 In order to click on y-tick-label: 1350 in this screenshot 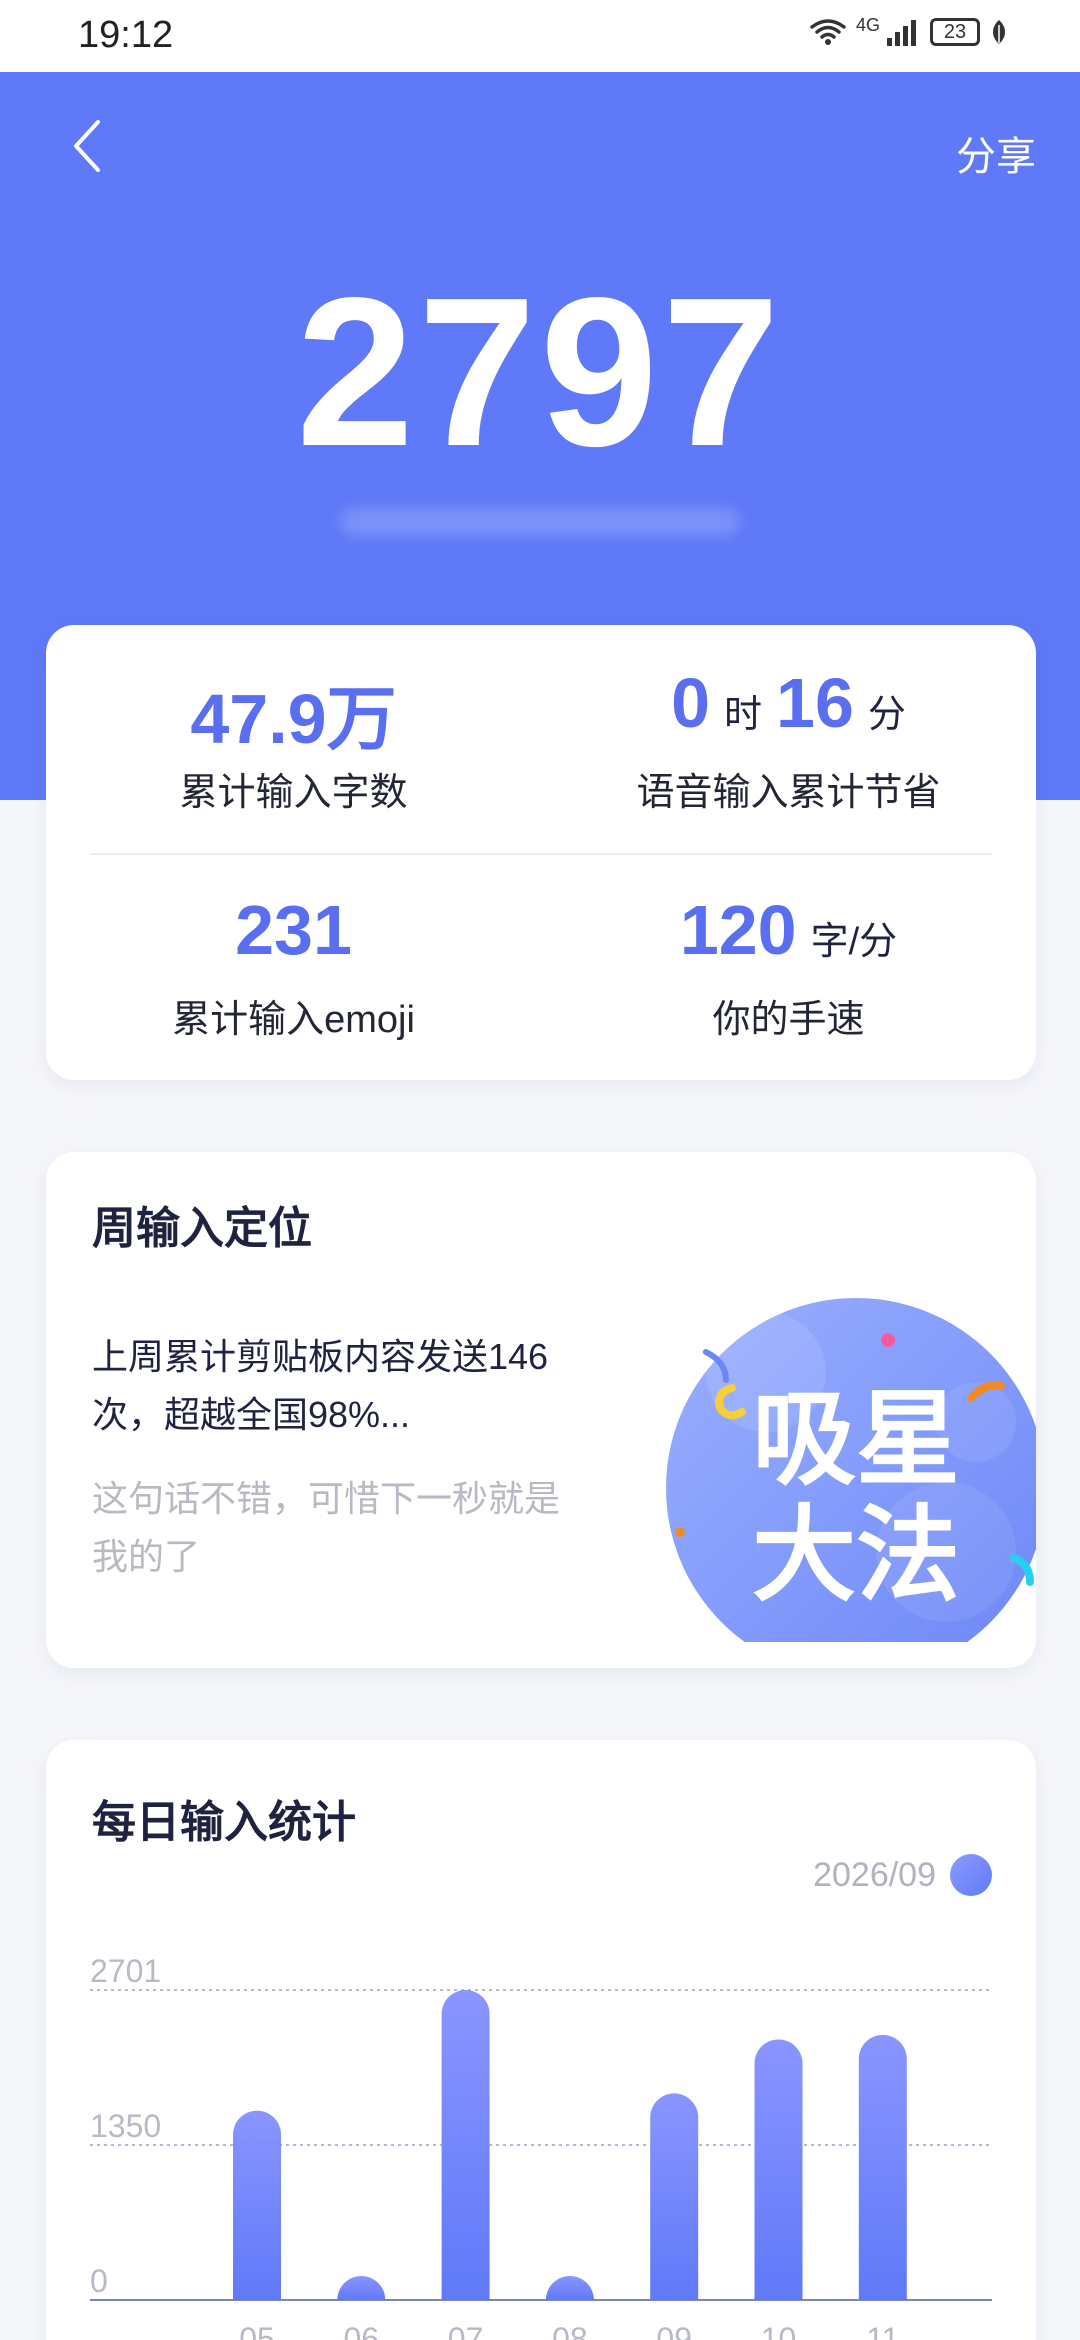, I will do `click(125, 2126)`.